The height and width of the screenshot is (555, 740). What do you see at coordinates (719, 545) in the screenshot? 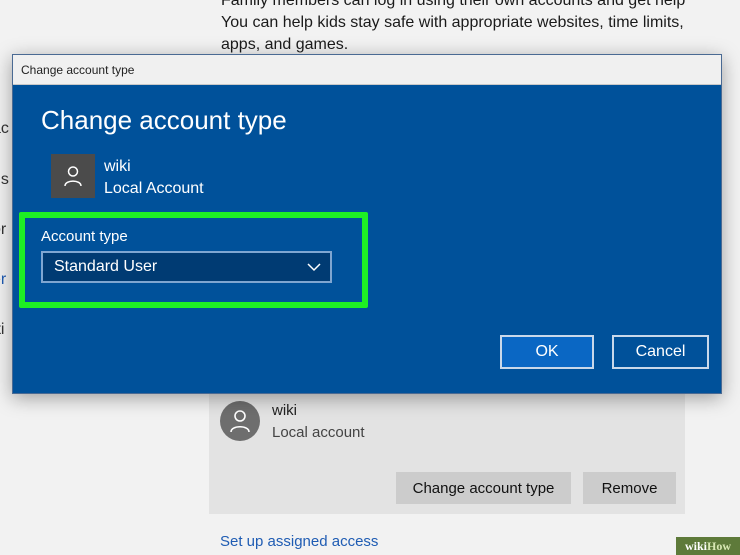
I see `watermark-how: How` at bounding box center [719, 545].